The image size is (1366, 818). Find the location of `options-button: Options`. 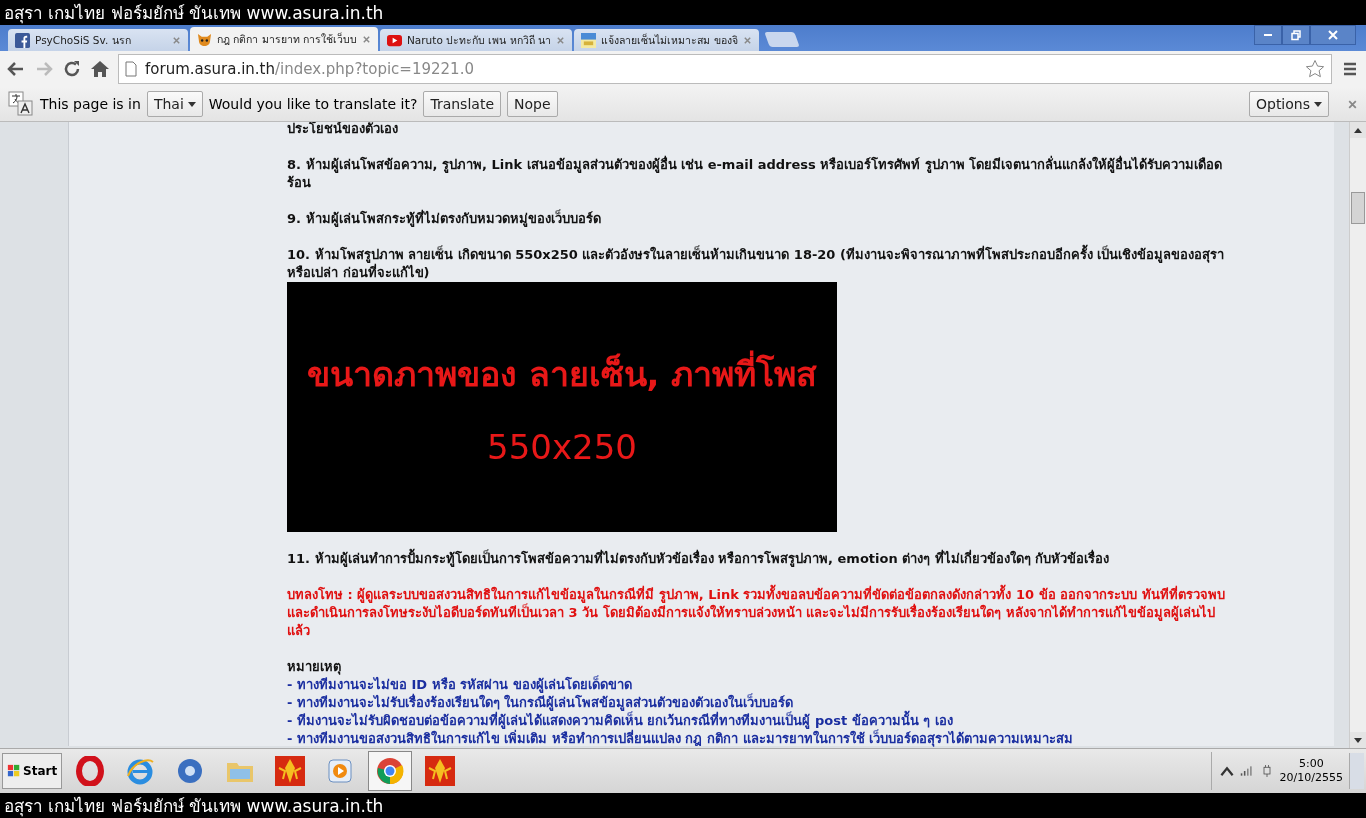

options-button: Options is located at coordinates (1288, 104).